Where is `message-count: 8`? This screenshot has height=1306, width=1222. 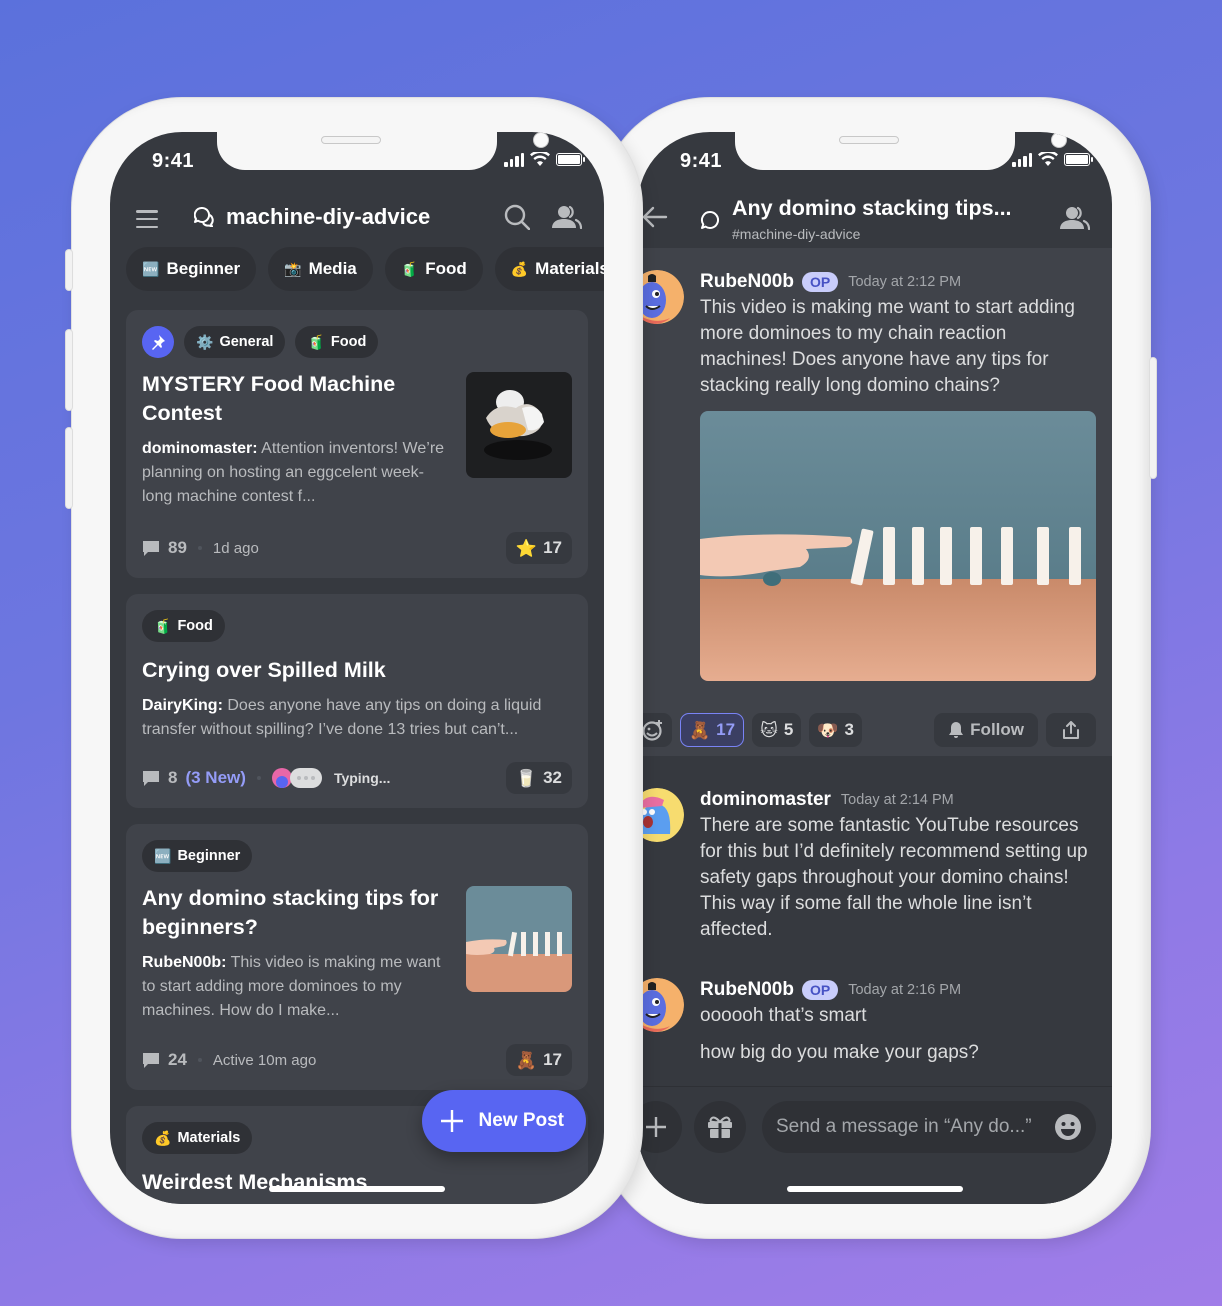
message-count: 8 is located at coordinates (173, 777).